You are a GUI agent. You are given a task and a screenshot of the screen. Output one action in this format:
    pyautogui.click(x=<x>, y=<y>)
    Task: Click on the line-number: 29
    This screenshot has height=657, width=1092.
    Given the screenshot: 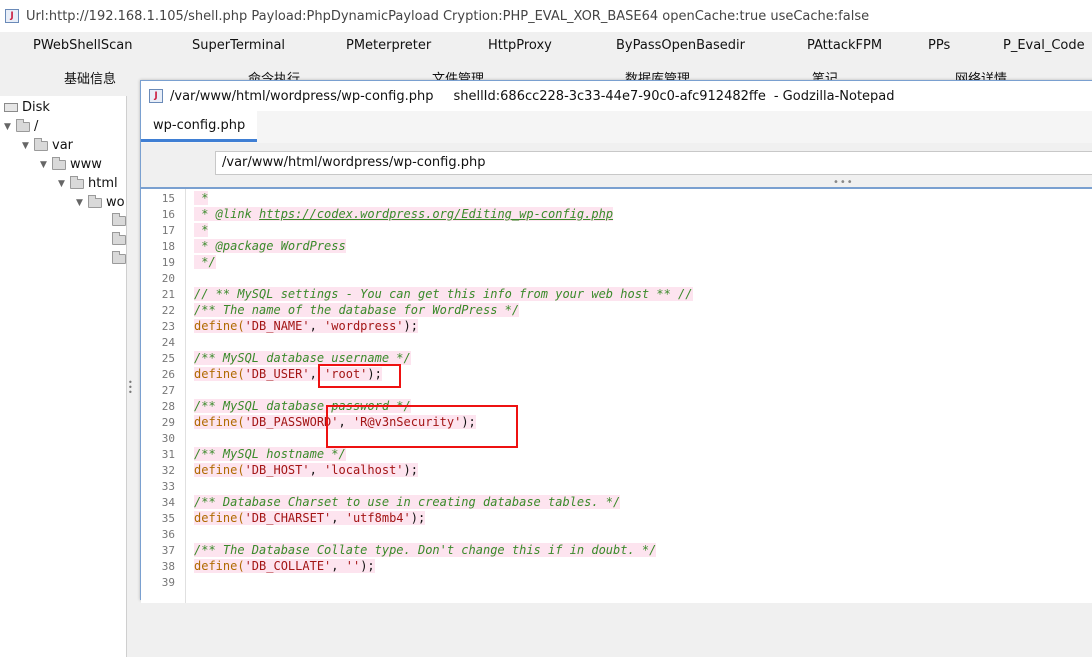 What is the action you would take?
    pyautogui.click(x=168, y=422)
    